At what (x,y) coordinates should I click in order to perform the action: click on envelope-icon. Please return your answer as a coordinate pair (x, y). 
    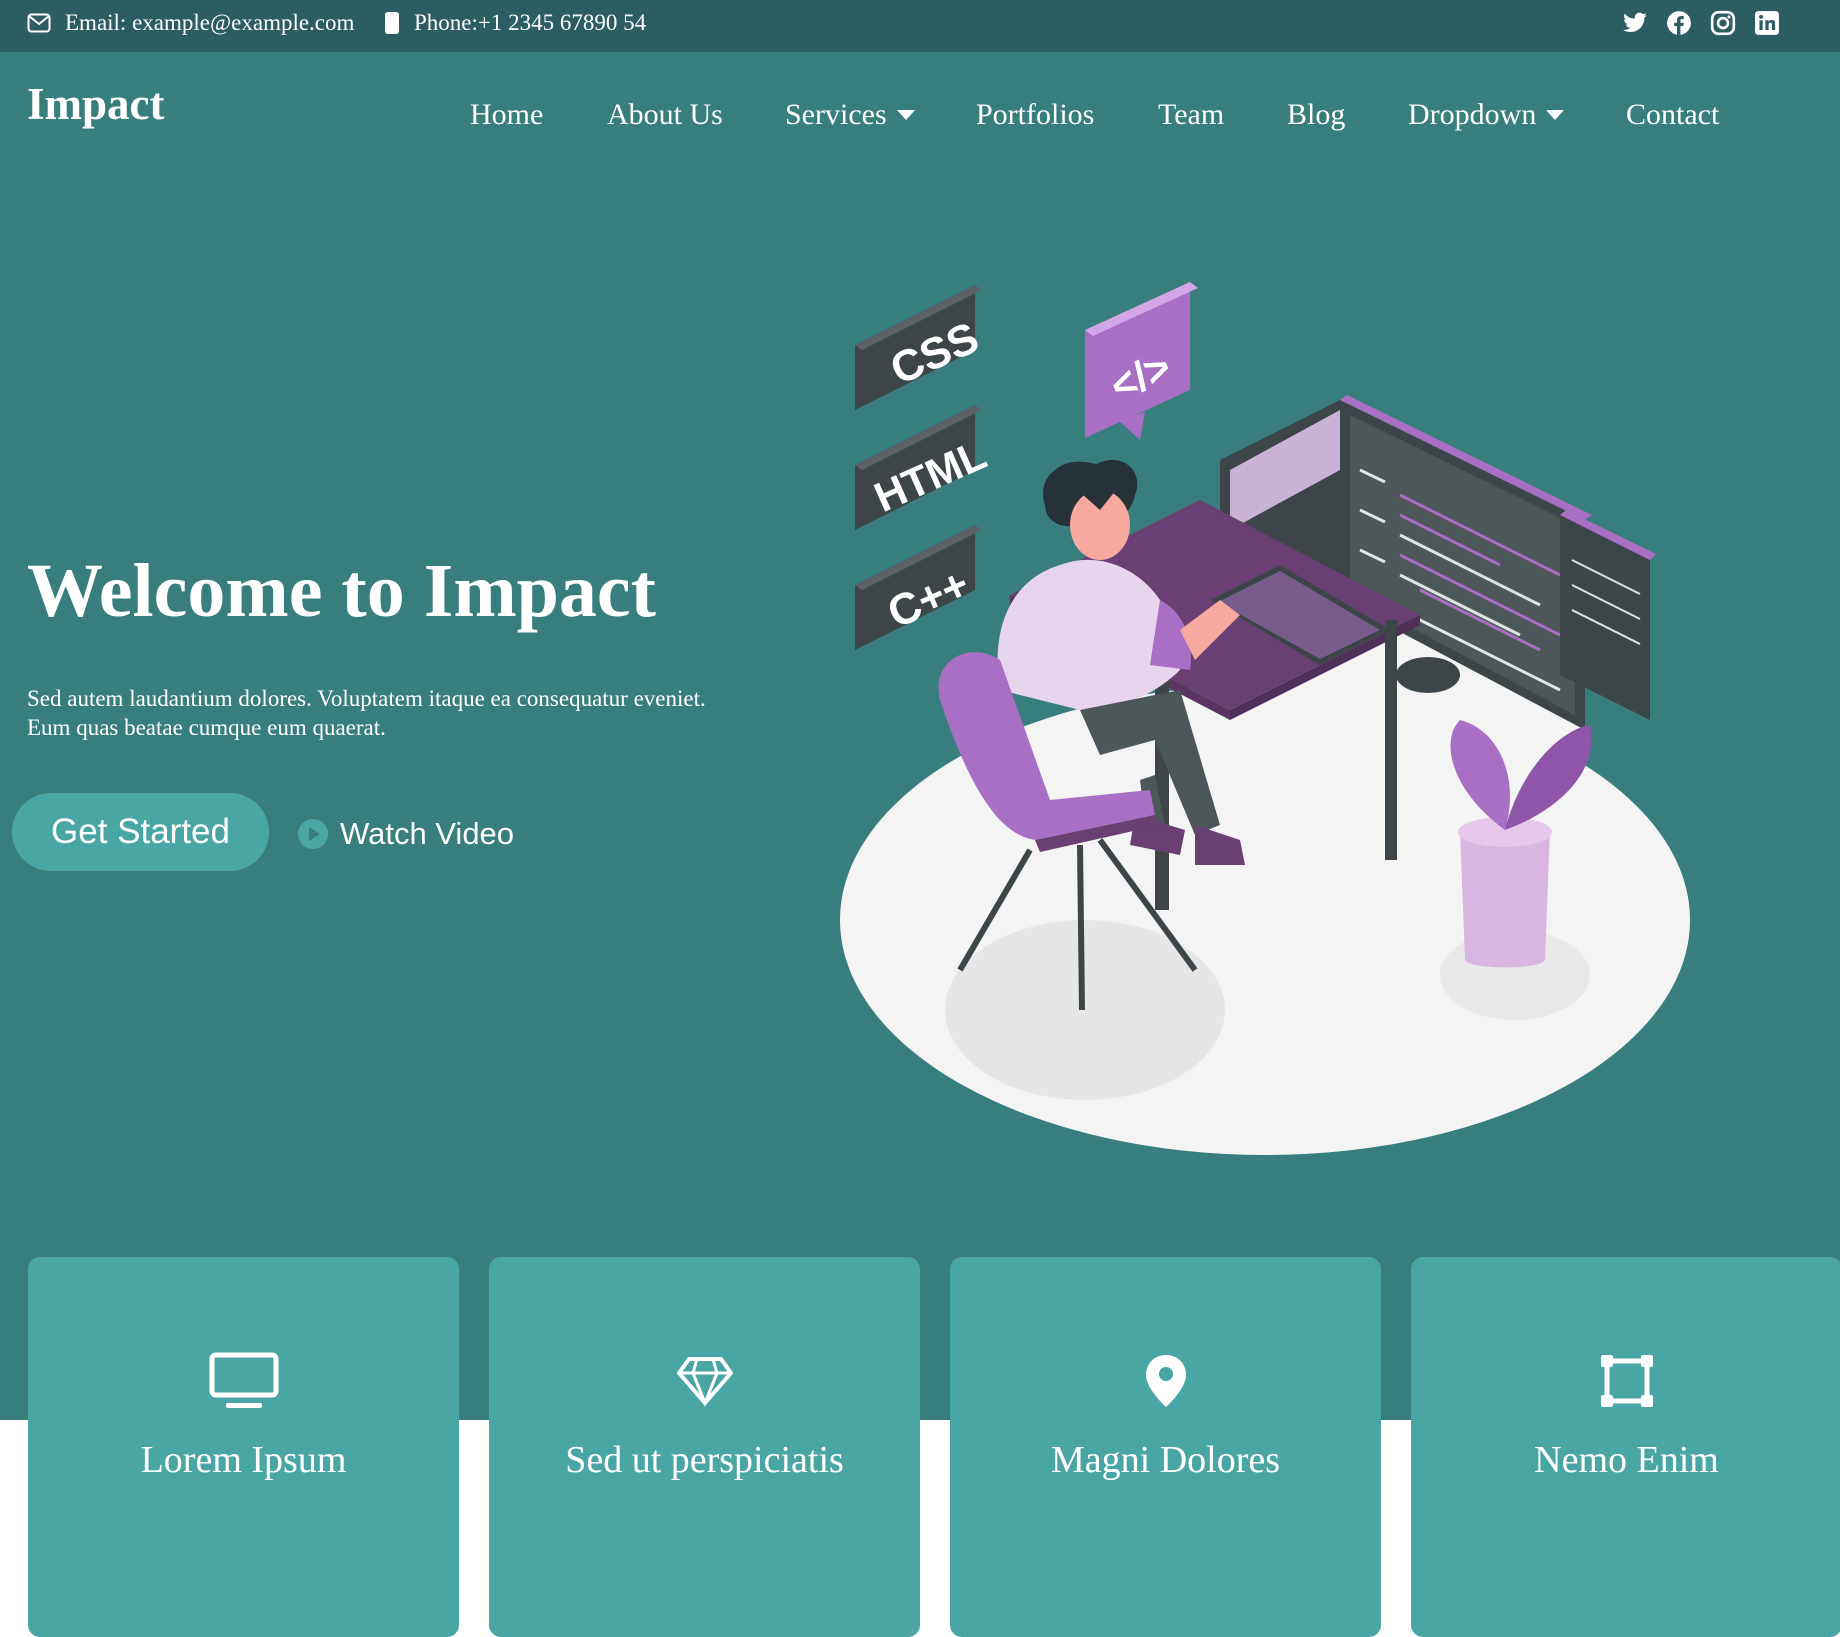
    Looking at the image, I should click on (39, 23).